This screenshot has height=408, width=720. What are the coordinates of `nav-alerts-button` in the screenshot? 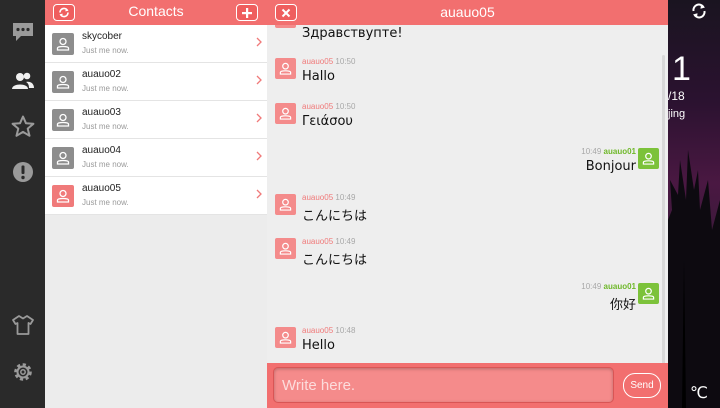 It's located at (22, 172).